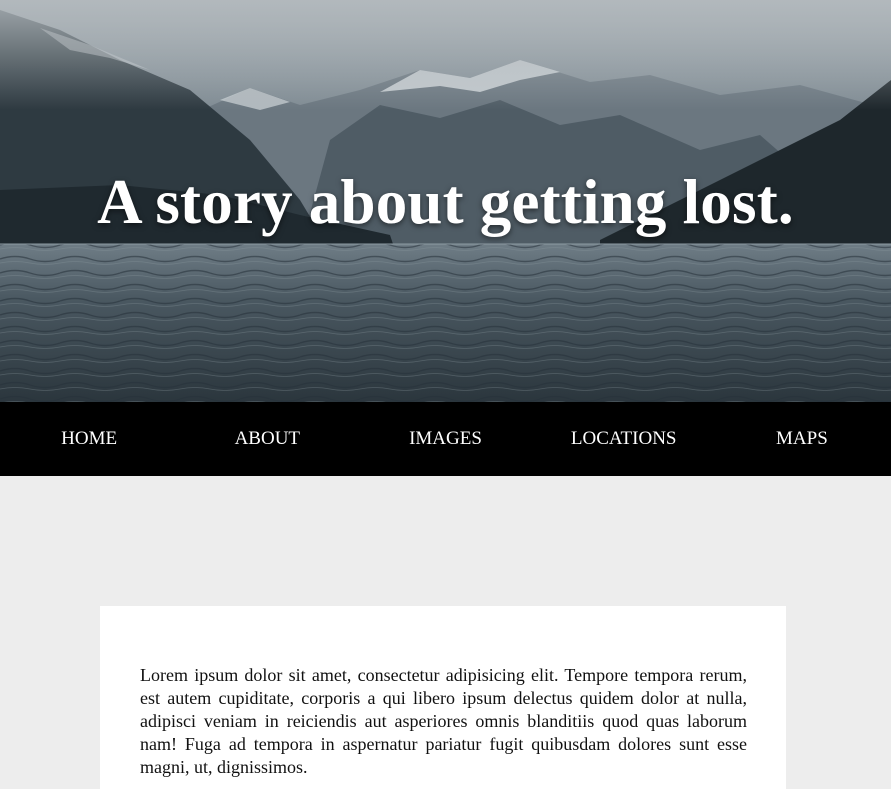  I want to click on nav-item-images: IMAGES, so click(445, 439).